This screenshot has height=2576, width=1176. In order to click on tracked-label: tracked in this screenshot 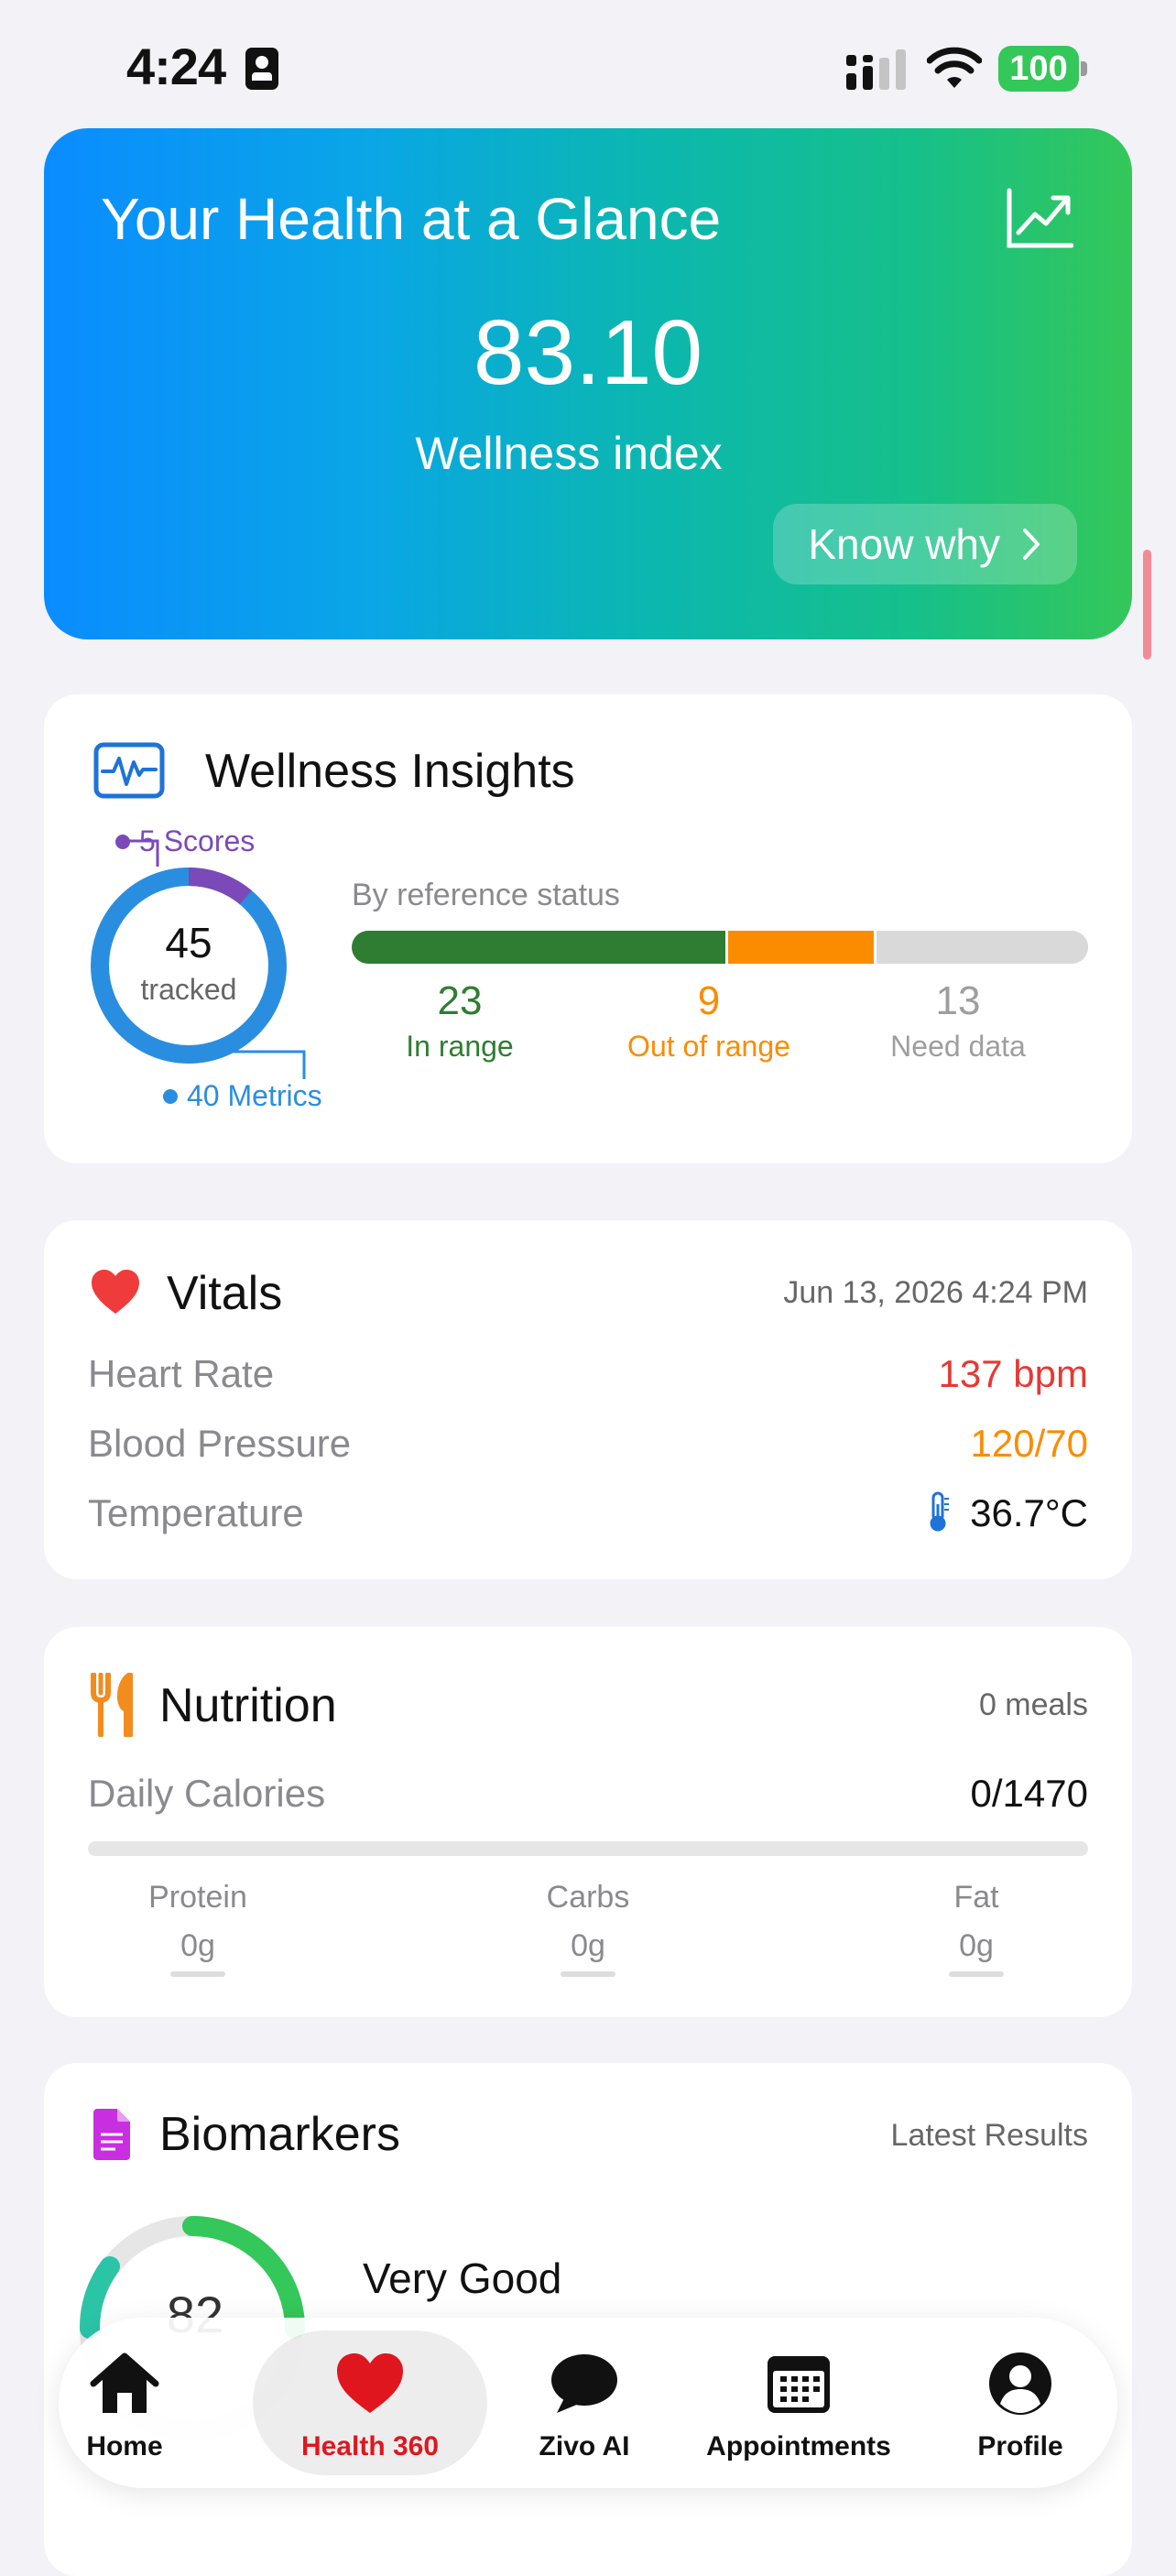, I will do `click(188, 990)`.